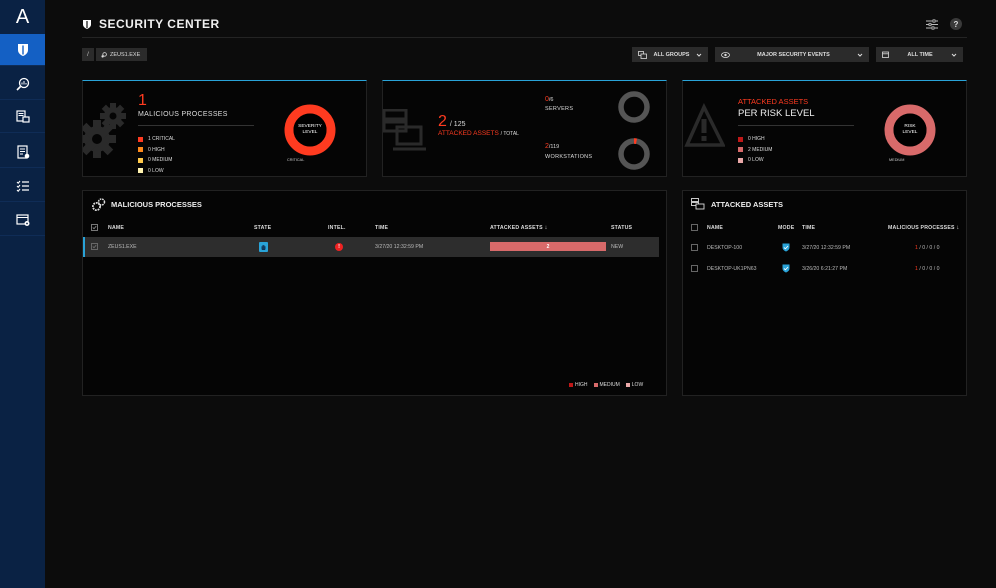  I want to click on intel-alert-icon: !, so click(339, 247).